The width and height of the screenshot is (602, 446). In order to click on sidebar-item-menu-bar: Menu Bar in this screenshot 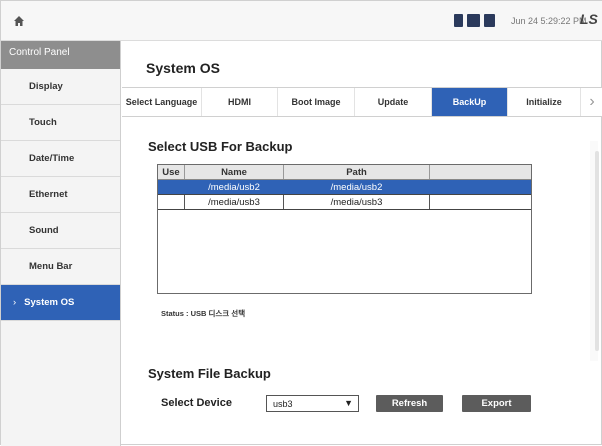, I will do `click(60, 267)`.